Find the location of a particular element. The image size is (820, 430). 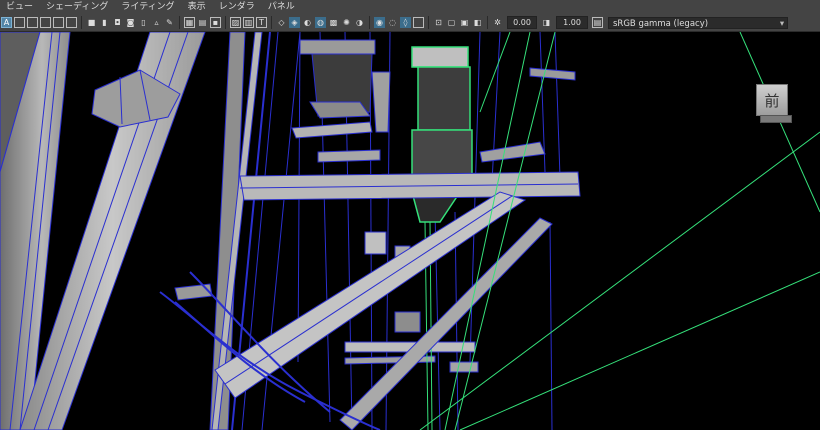

menu-show: 表示 is located at coordinates (197, 7).